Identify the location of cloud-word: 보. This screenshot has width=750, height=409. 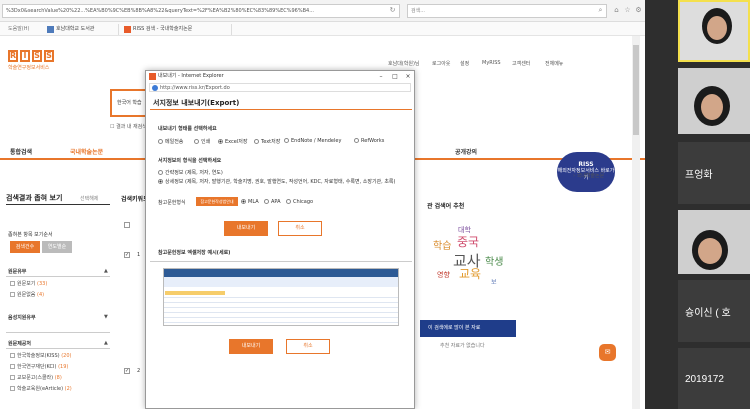
(494, 281).